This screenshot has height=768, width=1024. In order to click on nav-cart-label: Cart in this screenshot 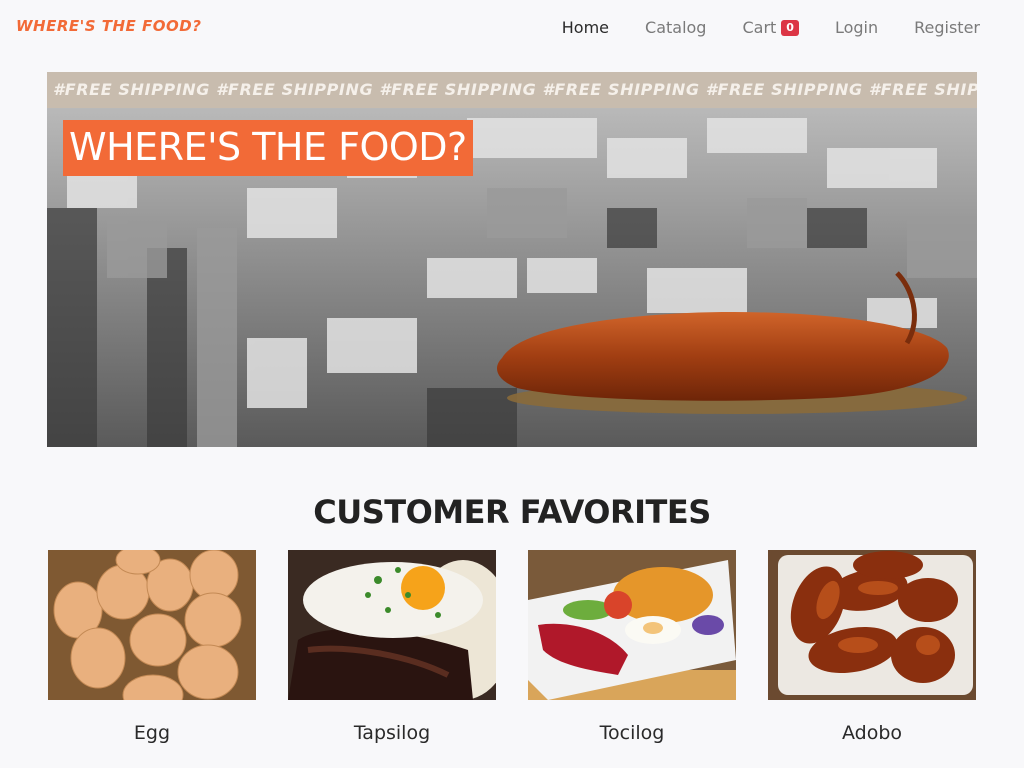, I will do `click(759, 27)`.